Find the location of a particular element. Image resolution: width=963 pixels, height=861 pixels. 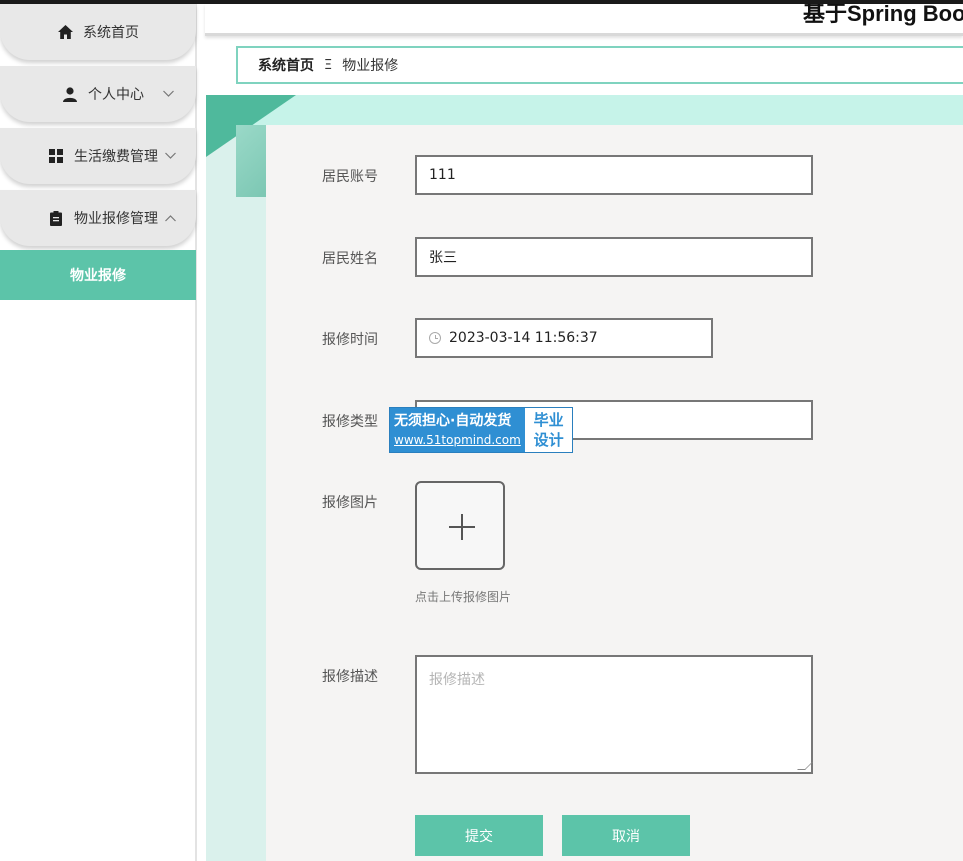

watermark-url: www.51topmind.com is located at coordinates (457, 440).